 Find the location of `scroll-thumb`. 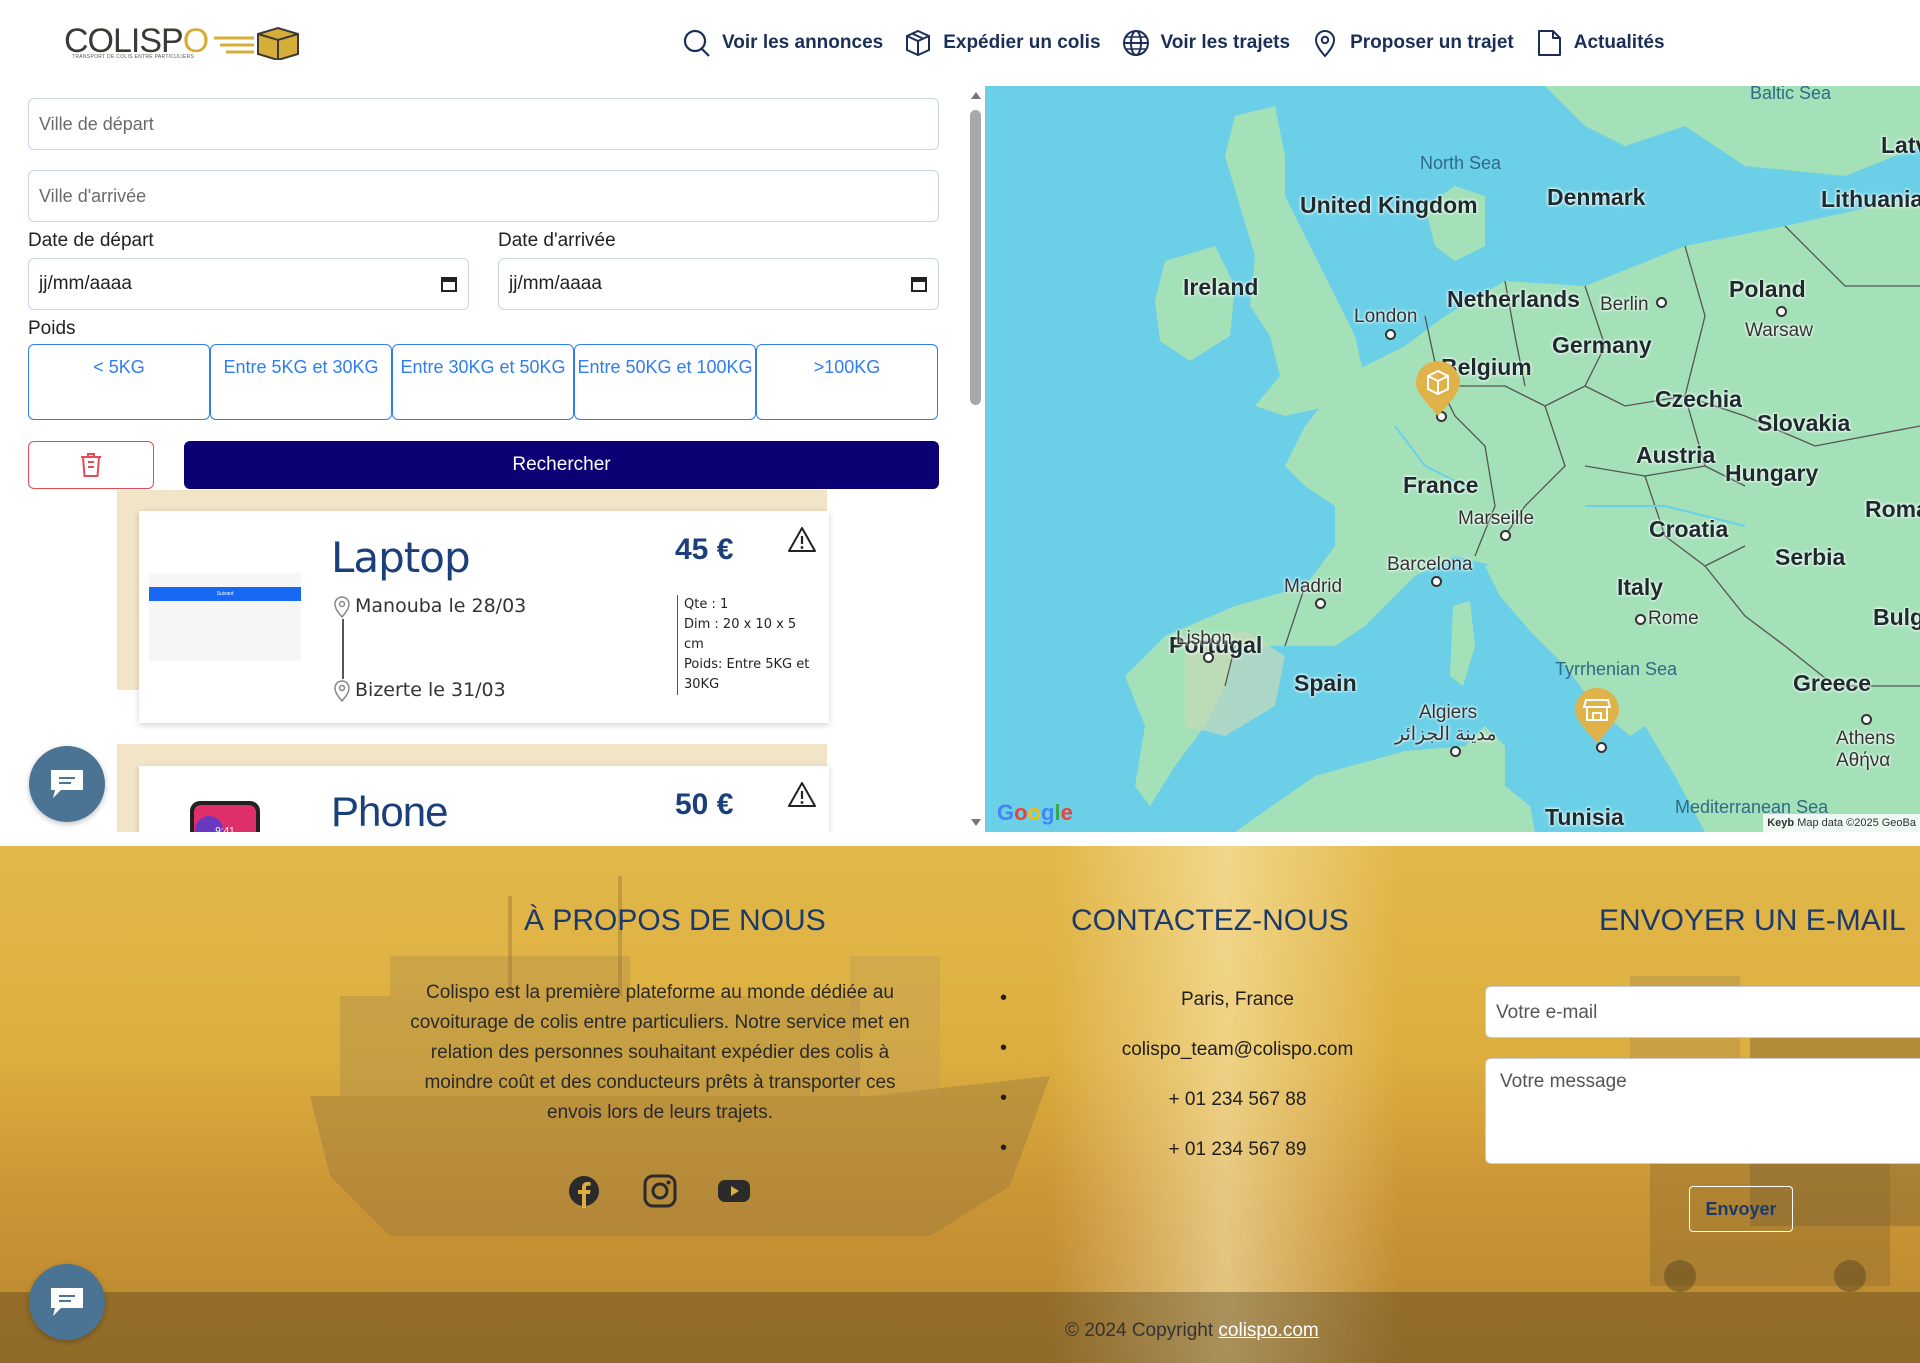

scroll-thumb is located at coordinates (975, 257).